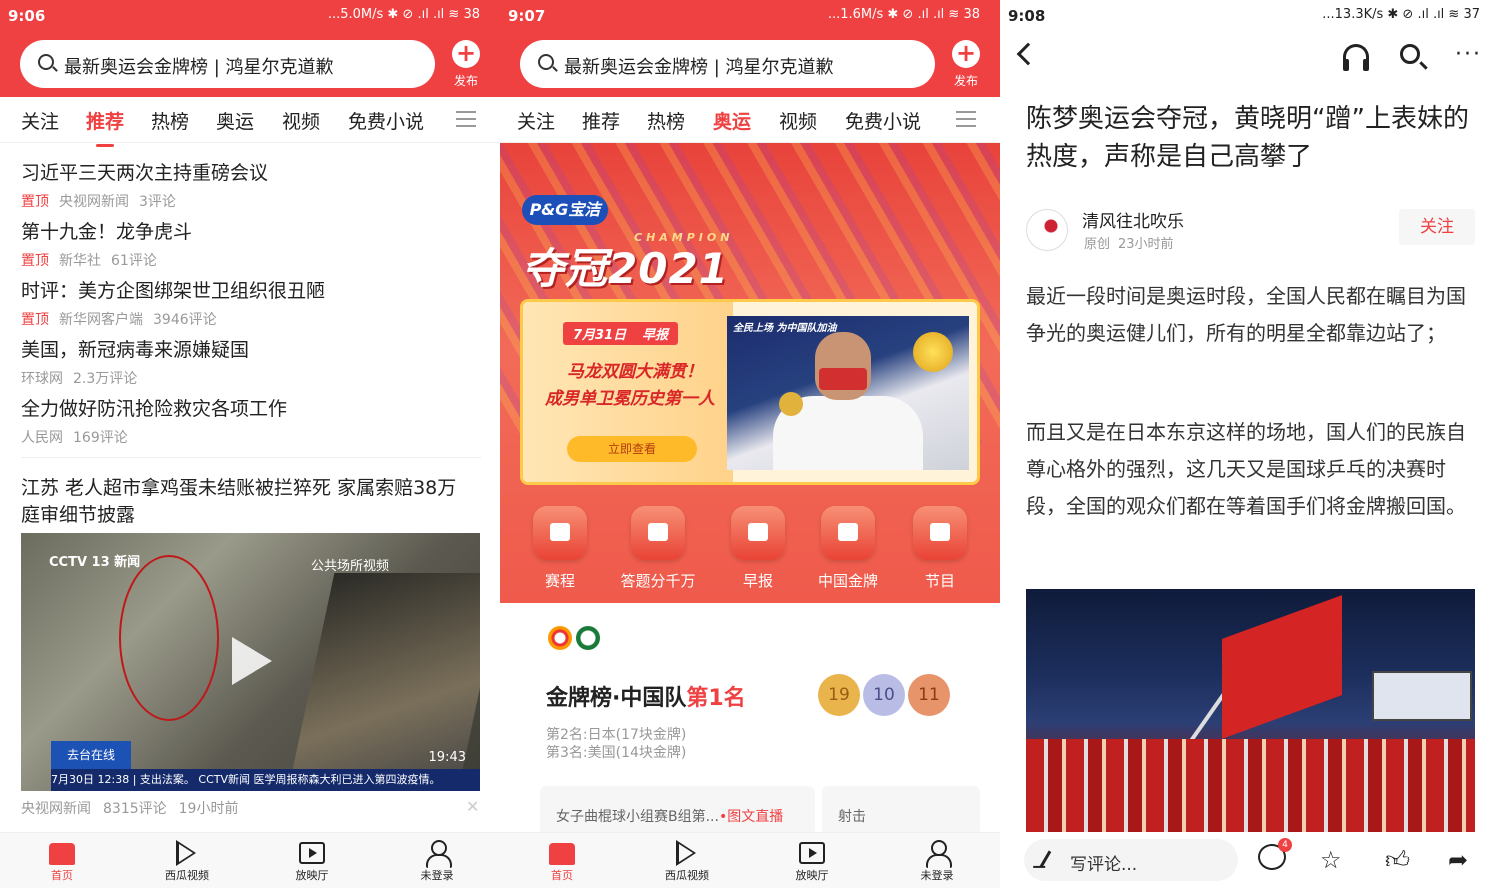 The width and height of the screenshot is (1500, 888). Describe the element at coordinates (251, 184) in the screenshot. I see `news-item: 习近平三天两次主持重磅会议 置顶 央视网新闻 3评论` at that location.